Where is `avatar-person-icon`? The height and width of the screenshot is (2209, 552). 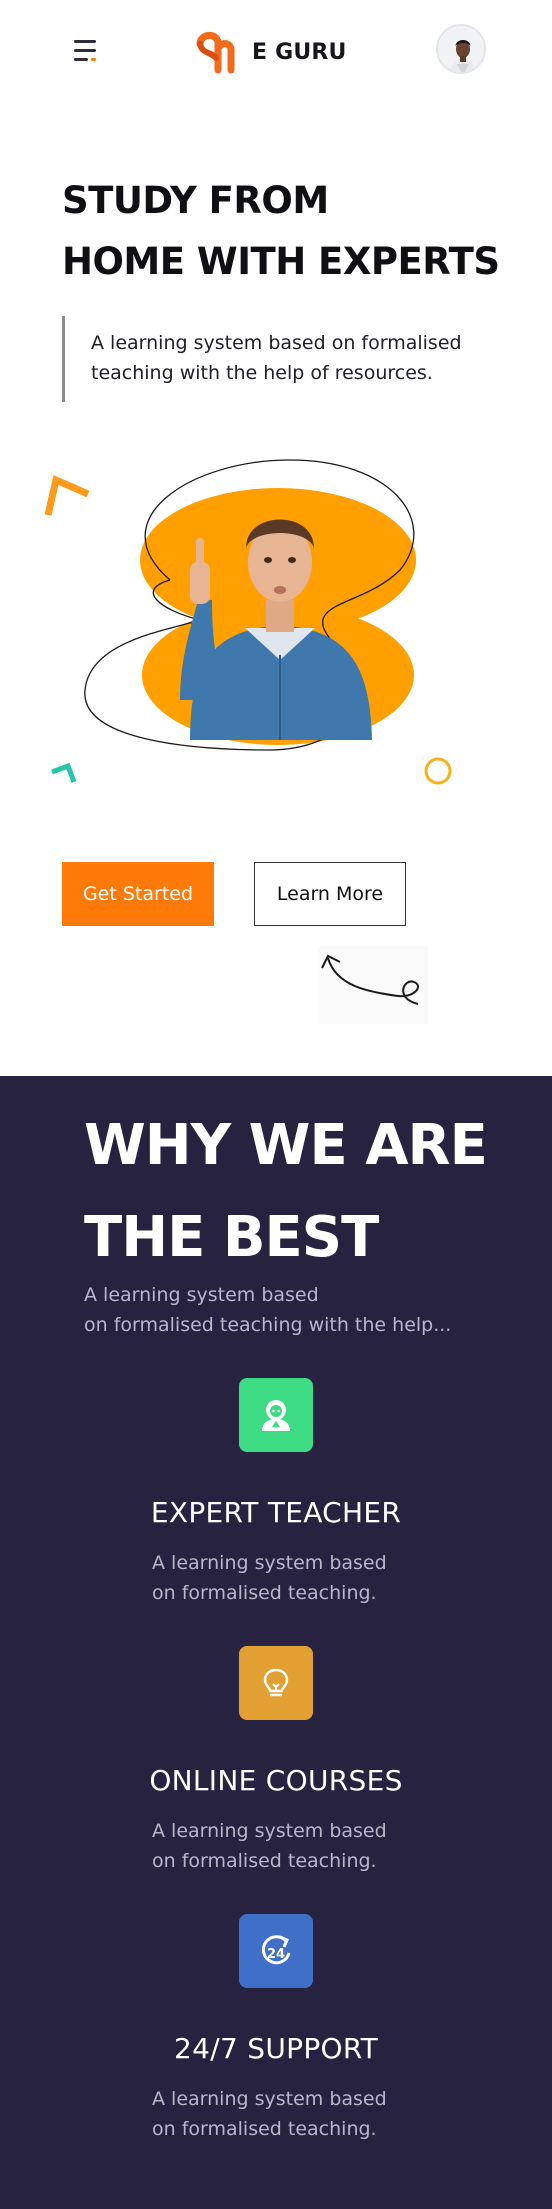
avatar-person-icon is located at coordinates (461, 49).